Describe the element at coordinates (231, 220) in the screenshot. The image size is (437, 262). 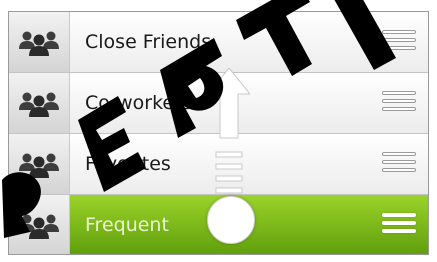
I see `drag-touch-point` at that location.